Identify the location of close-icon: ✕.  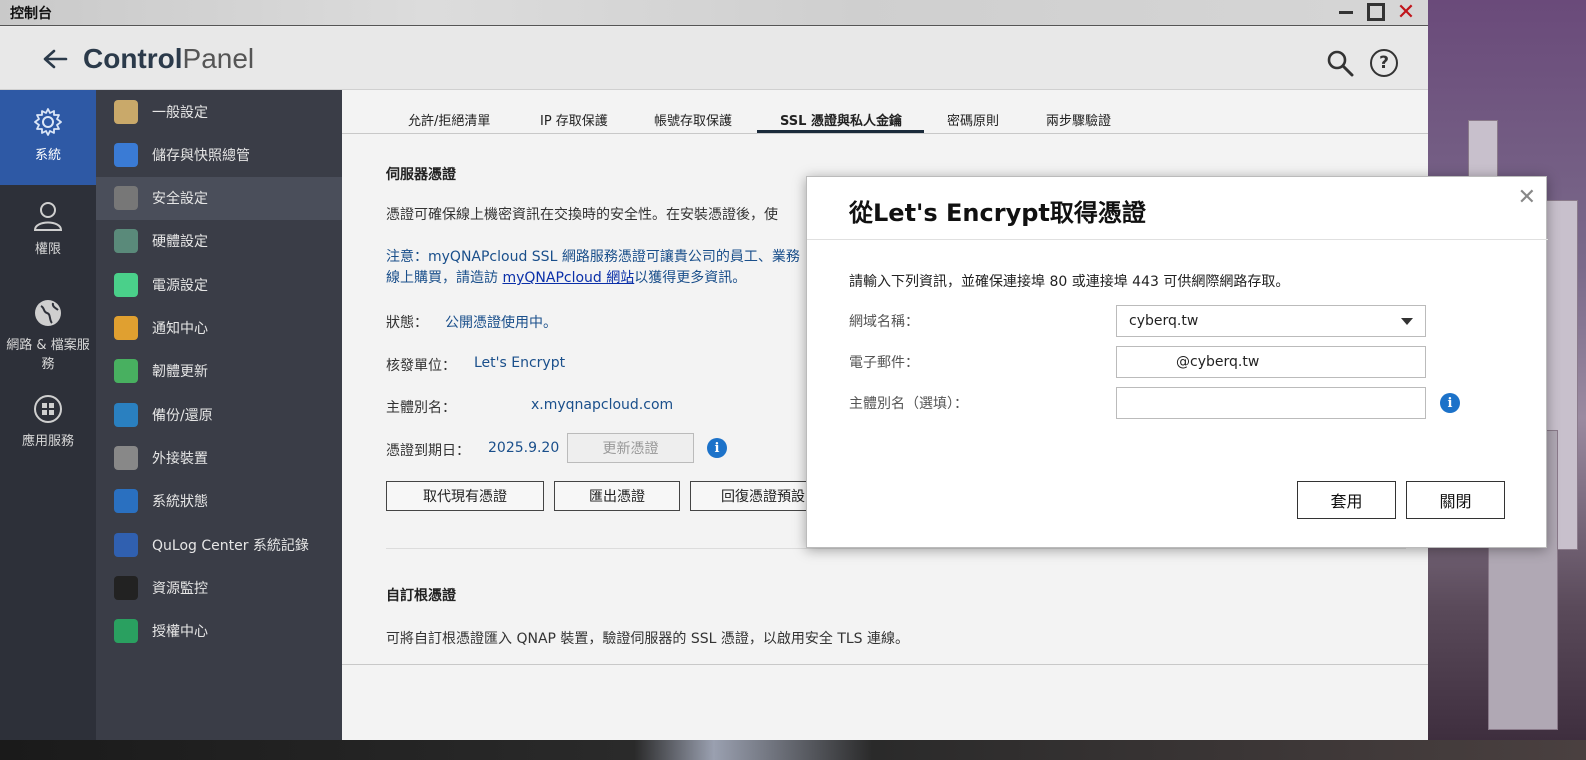
(1406, 12).